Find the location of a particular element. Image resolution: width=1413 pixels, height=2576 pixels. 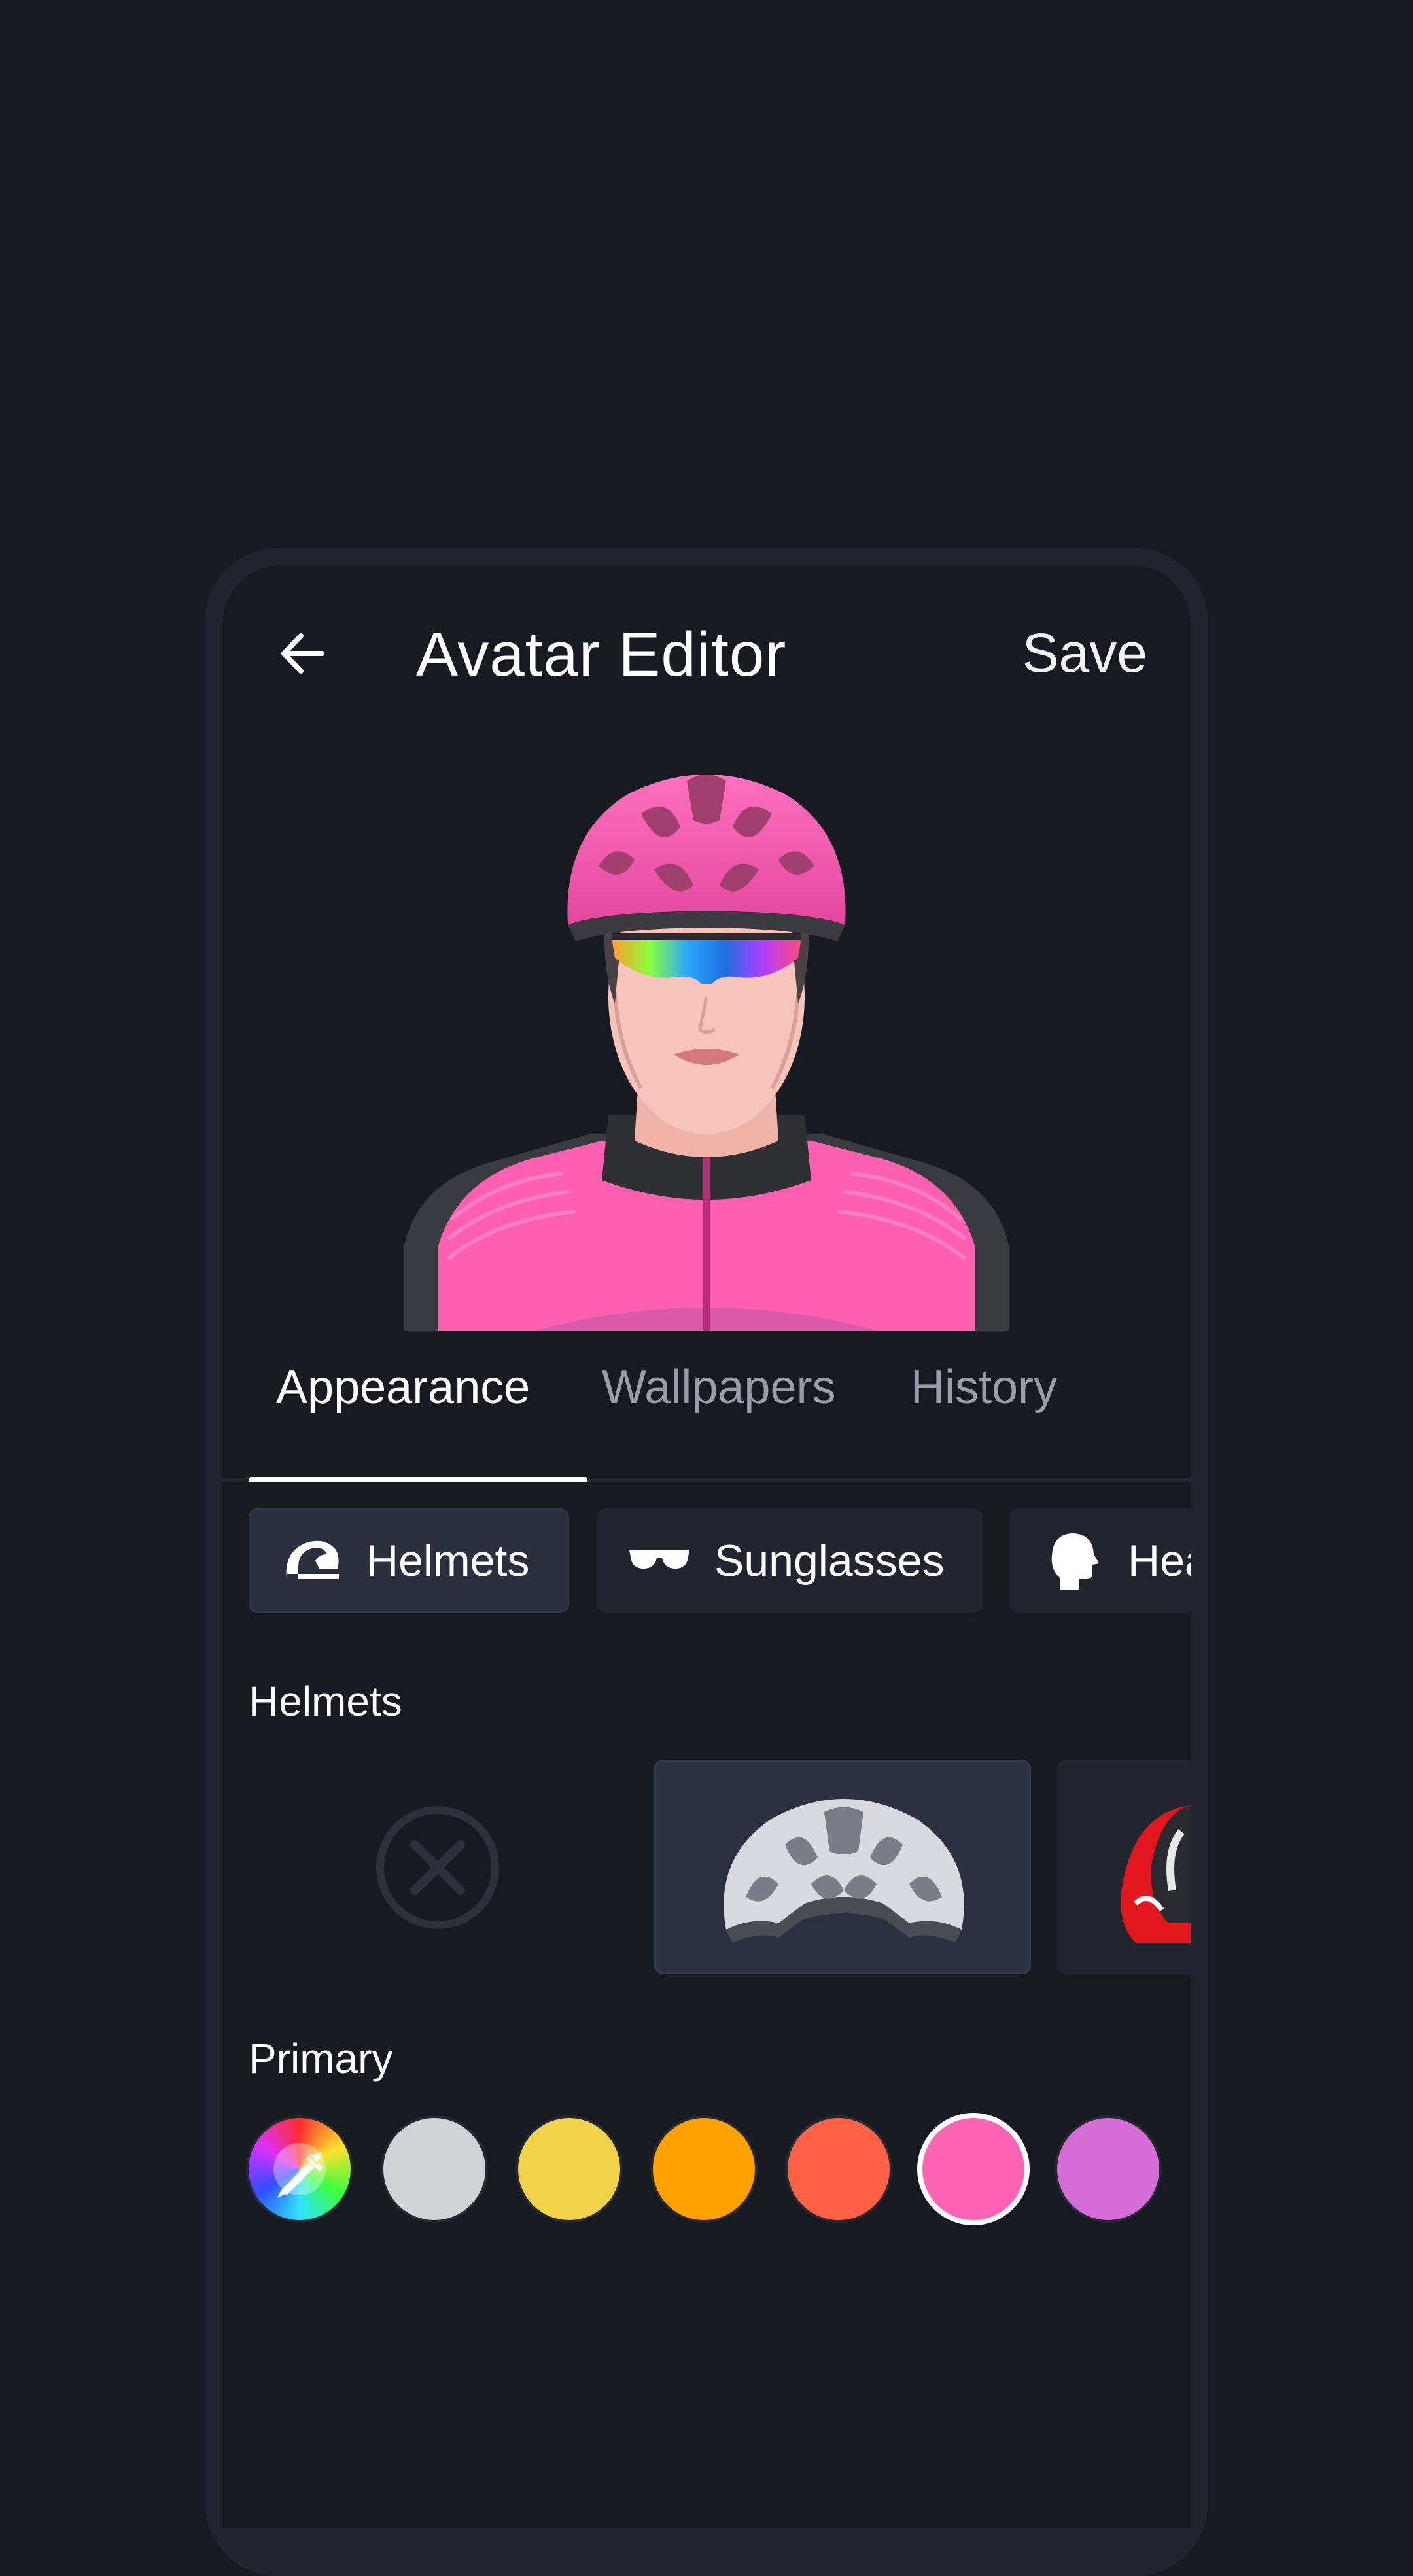

tab-appearance: Appearance is located at coordinates (403, 1388).